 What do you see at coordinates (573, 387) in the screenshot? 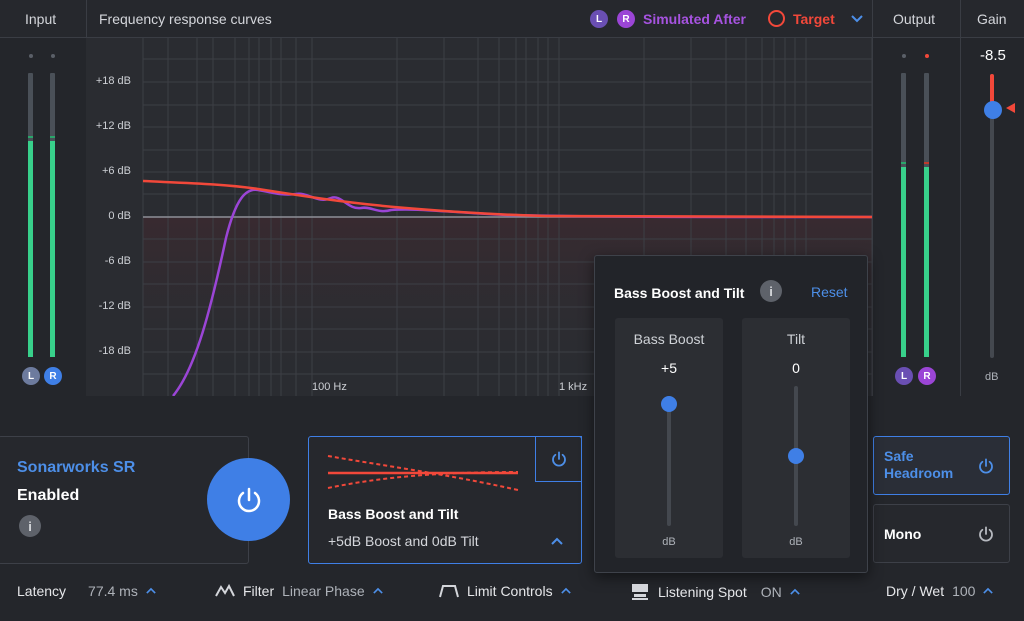
I see `x-tick-1khz: 1 kHz` at bounding box center [573, 387].